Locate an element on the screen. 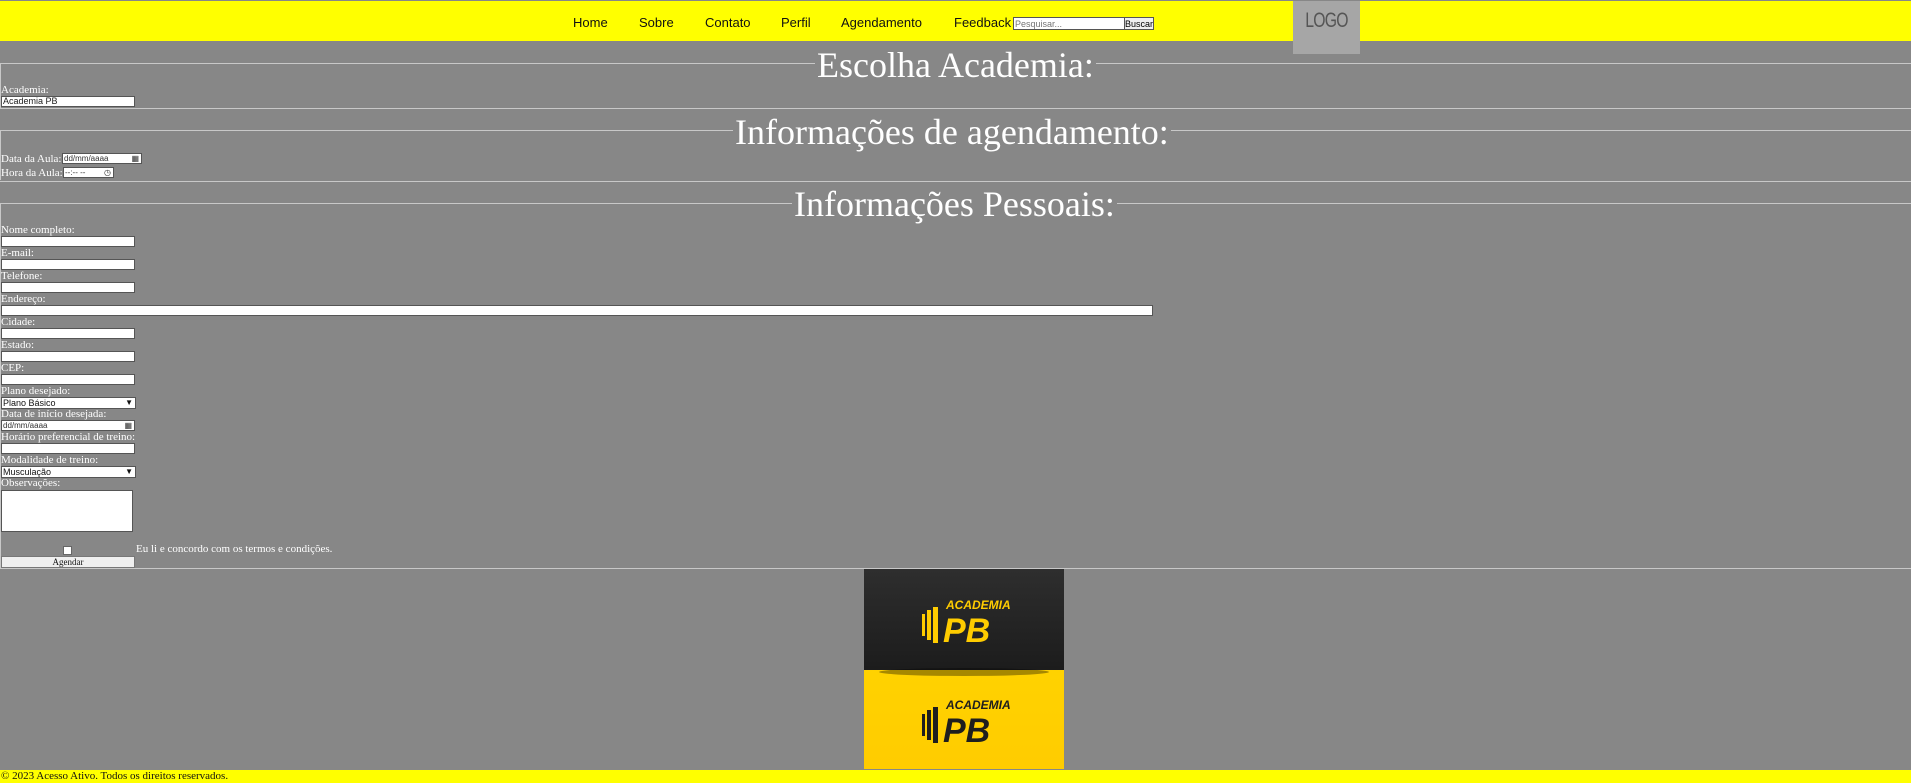 The width and height of the screenshot is (1911, 783). nome-label: Nome completo: is located at coordinates (38, 230).